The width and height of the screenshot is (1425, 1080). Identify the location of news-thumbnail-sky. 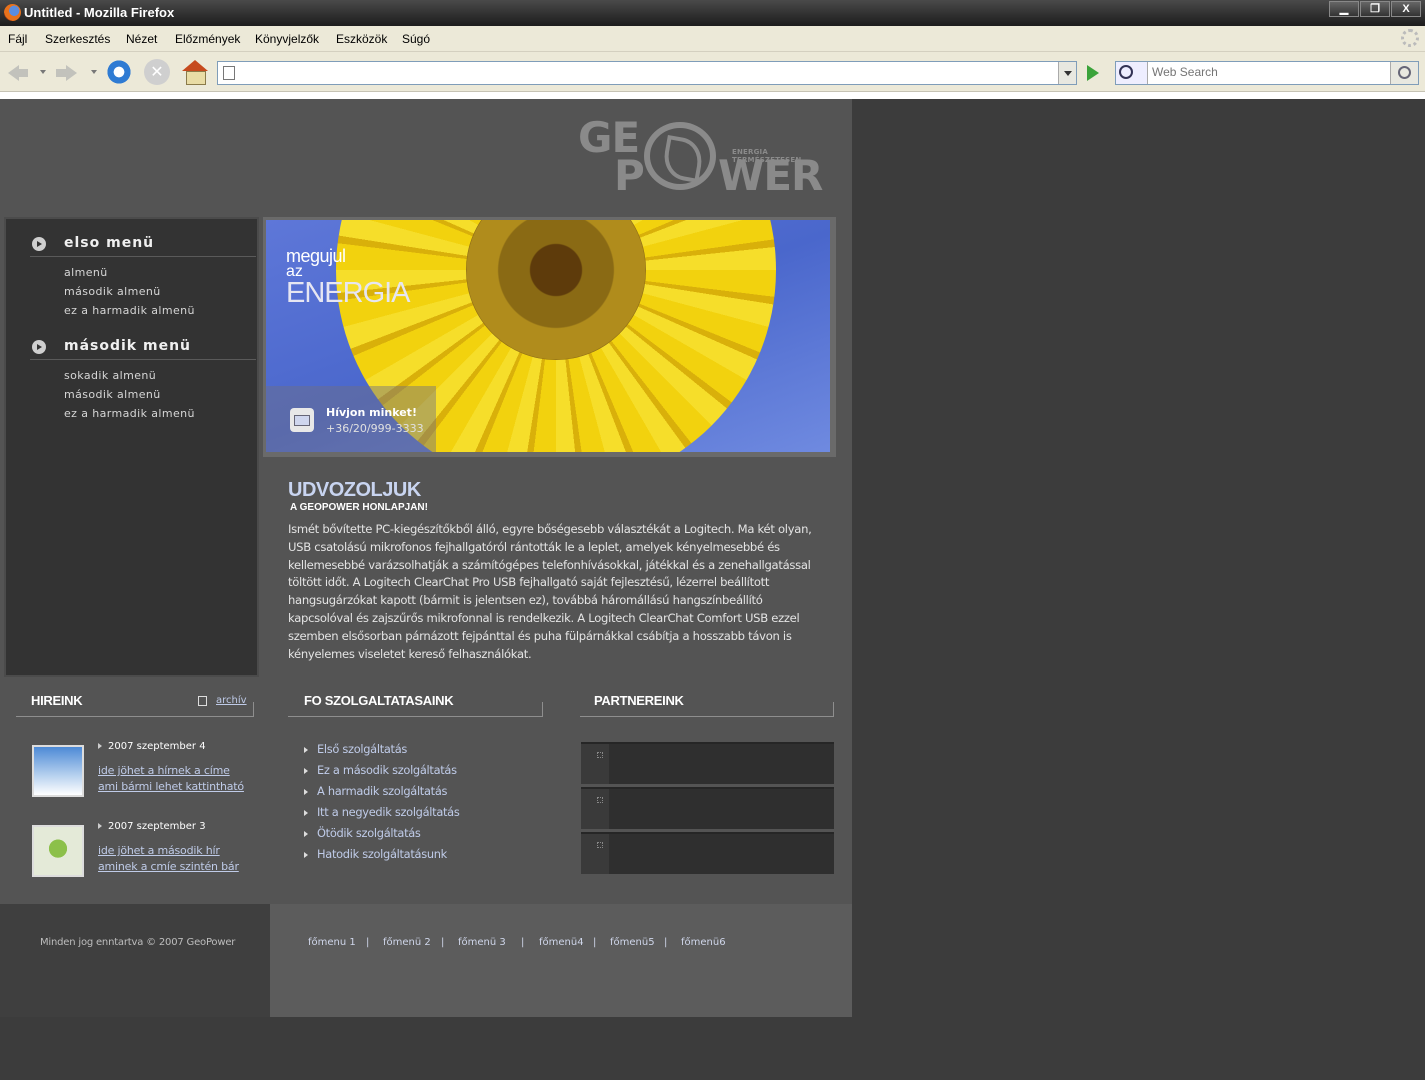
(58, 771).